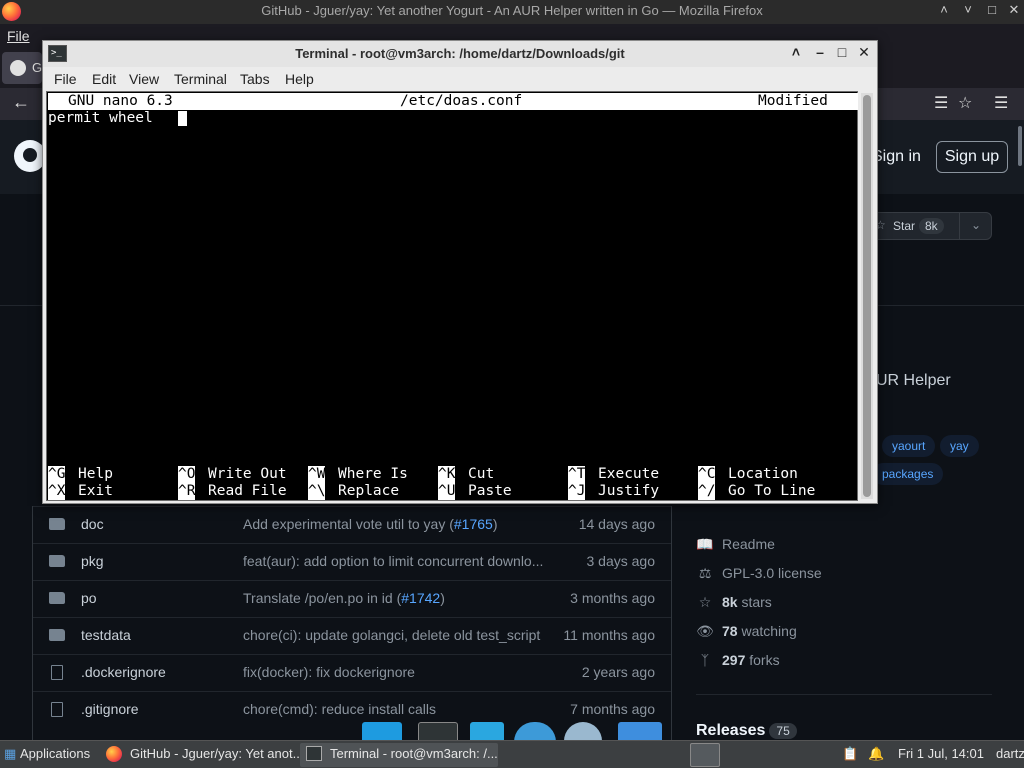 This screenshot has height=768, width=1024. I want to click on commit-message-link: Translate /po/en.po in id (#1742), so click(344, 598).